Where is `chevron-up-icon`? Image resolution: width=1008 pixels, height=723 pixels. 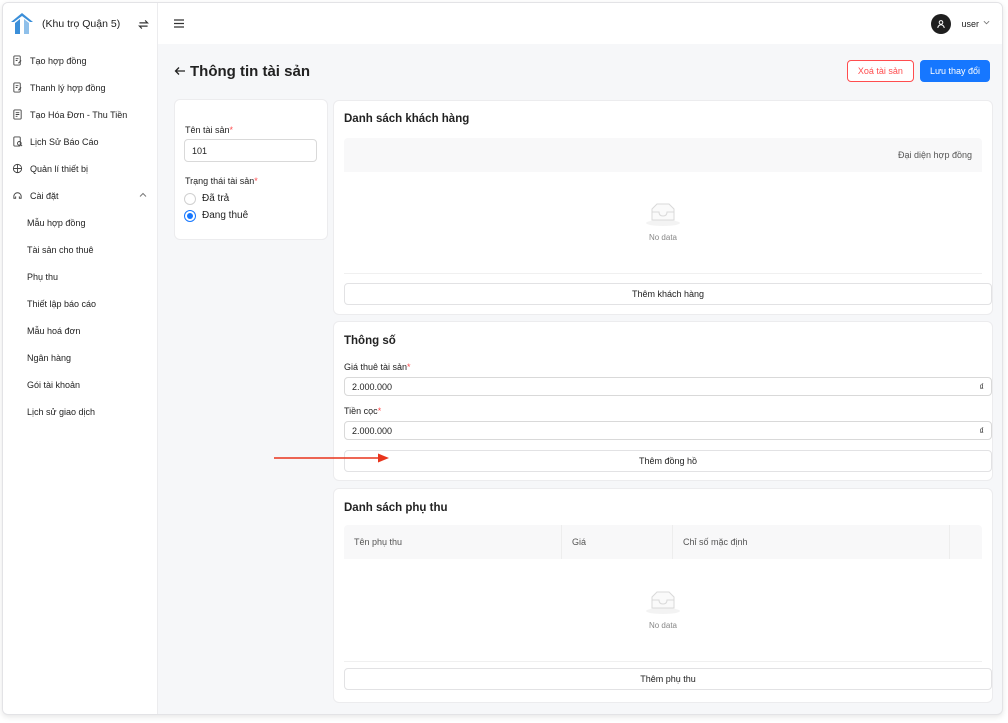 chevron-up-icon is located at coordinates (143, 196).